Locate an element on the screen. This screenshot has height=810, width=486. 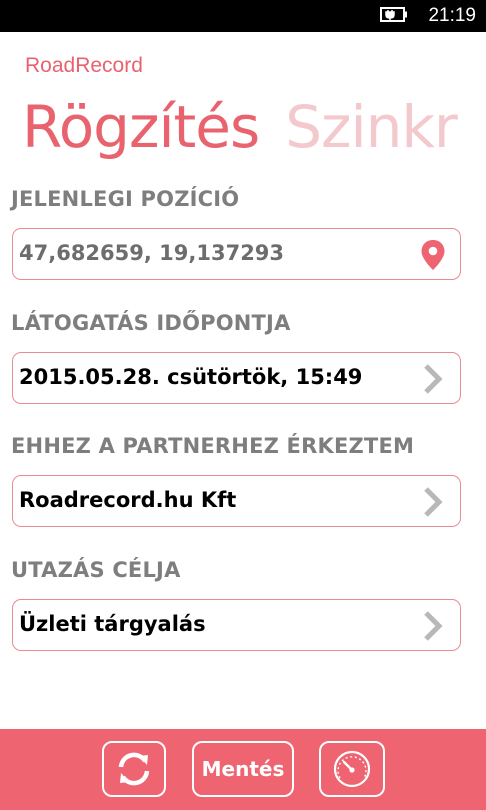
partner-field: Roadrecord.hu Kft is located at coordinates (236, 501).